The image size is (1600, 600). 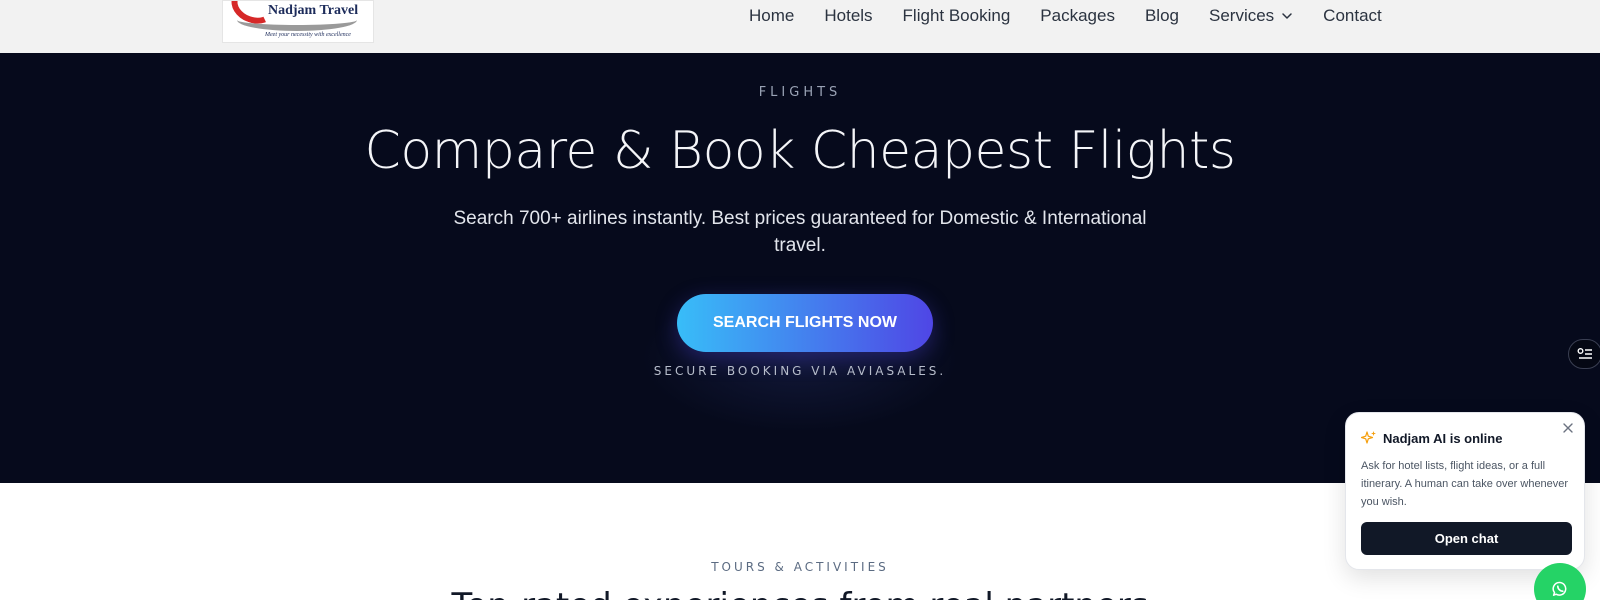 I want to click on nav-hotels-label: Hotels, so click(x=848, y=15).